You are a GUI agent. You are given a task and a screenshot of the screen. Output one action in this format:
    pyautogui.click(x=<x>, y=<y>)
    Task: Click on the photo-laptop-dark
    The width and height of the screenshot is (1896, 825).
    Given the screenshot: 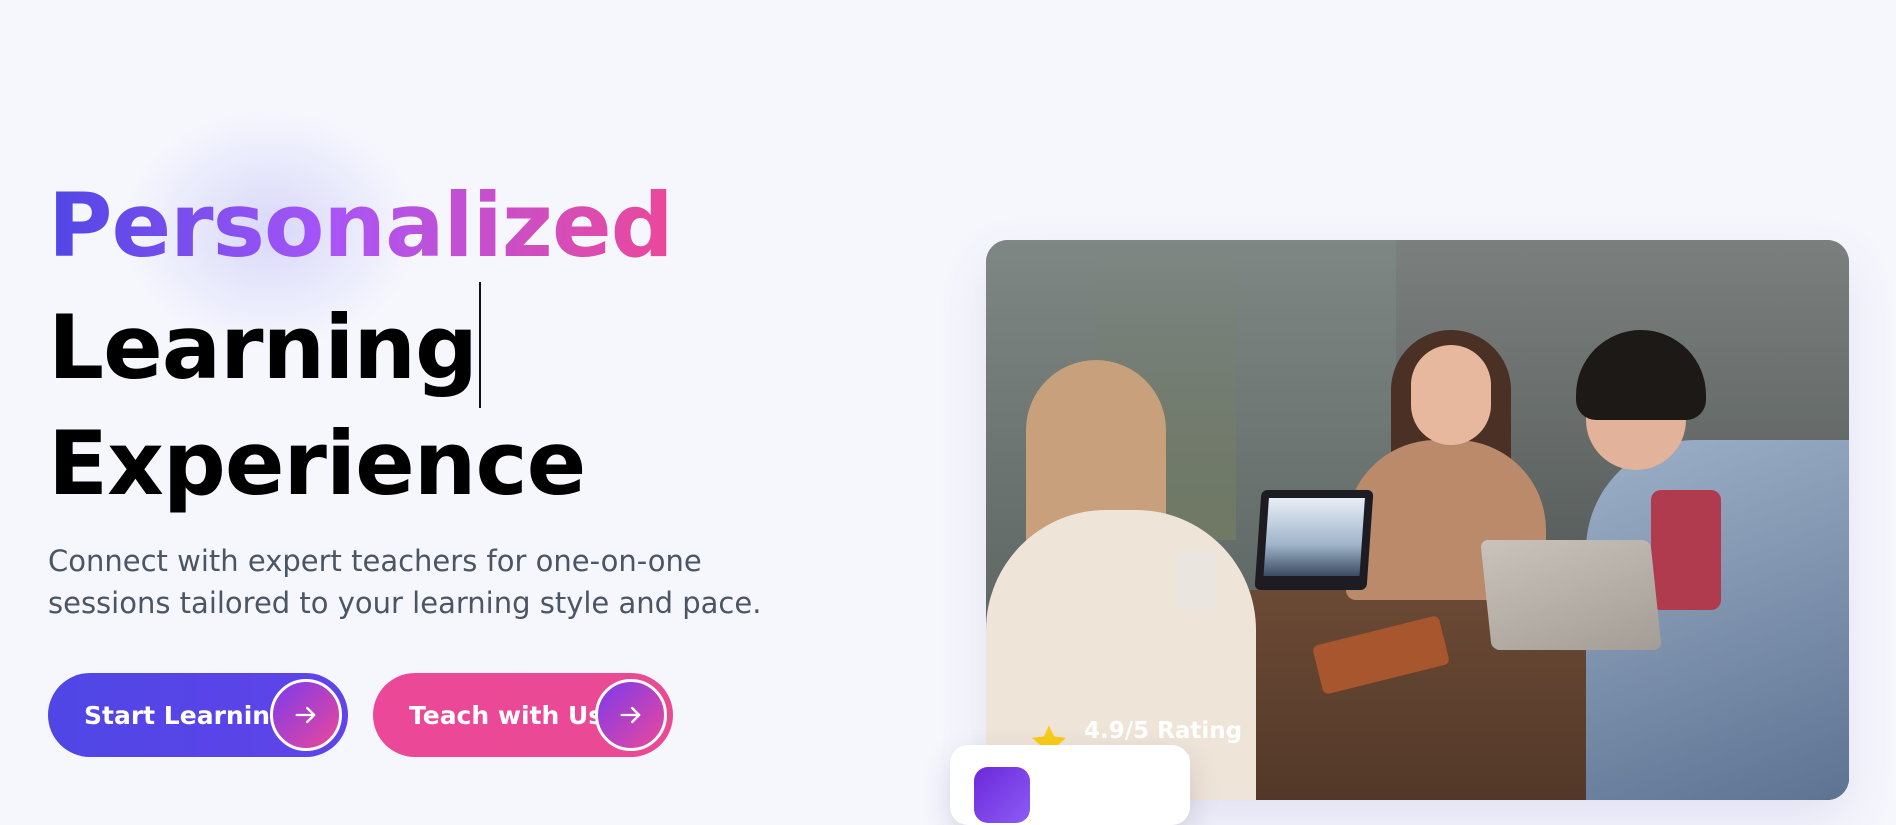 What is the action you would take?
    pyautogui.click(x=1314, y=540)
    